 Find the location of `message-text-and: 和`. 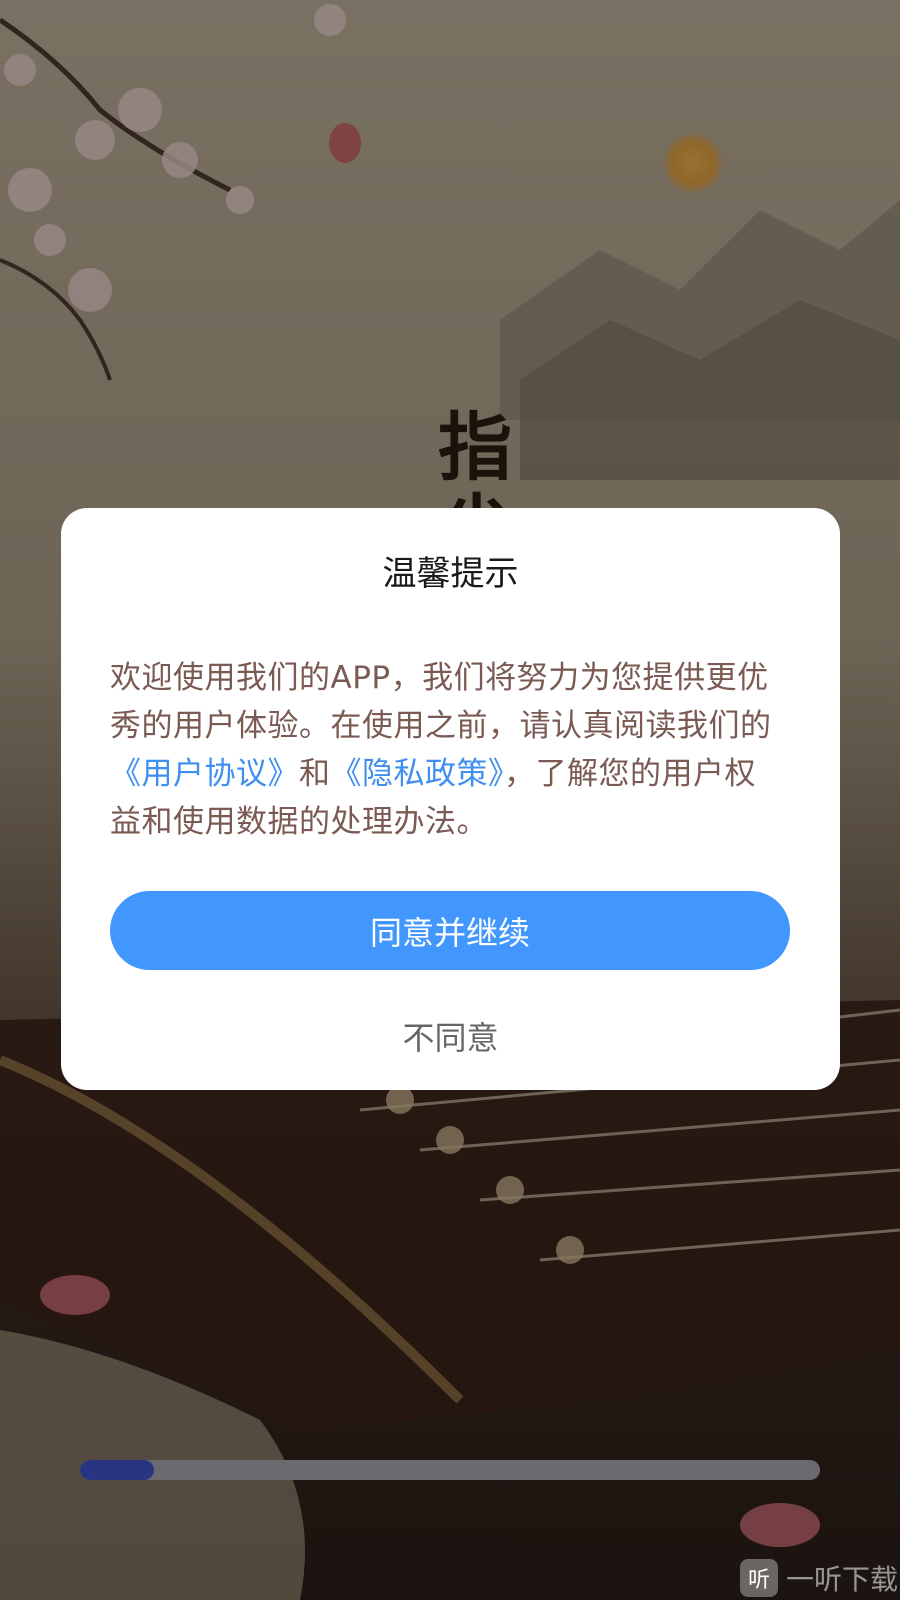

message-text-and: 和 is located at coordinates (315, 774).